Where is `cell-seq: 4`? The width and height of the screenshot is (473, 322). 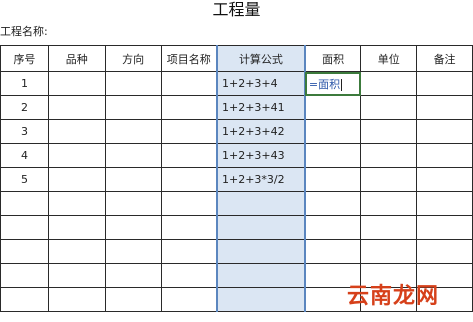 cell-seq: 4 is located at coordinates (24, 155).